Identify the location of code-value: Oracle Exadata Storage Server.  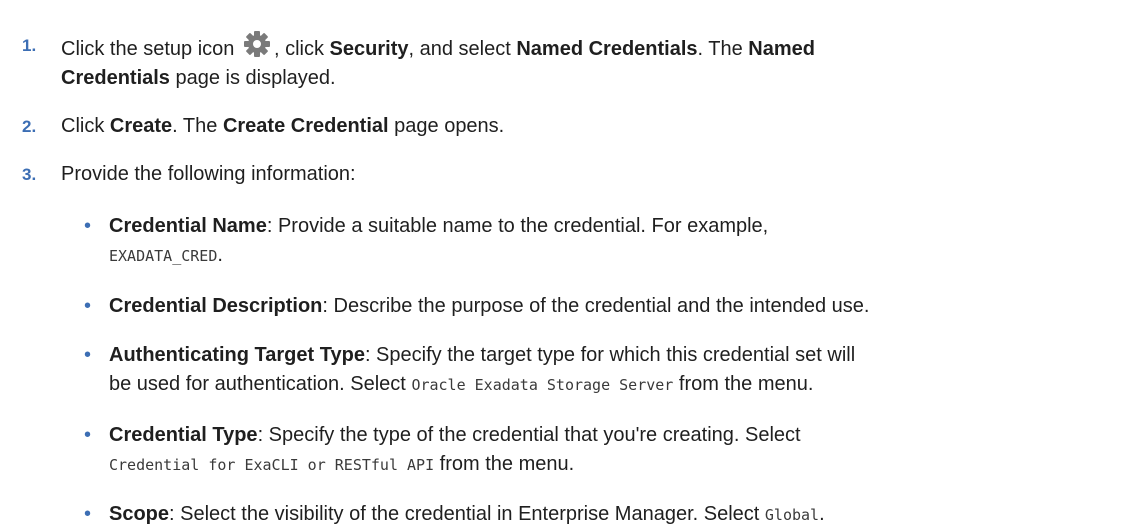
(542, 385).